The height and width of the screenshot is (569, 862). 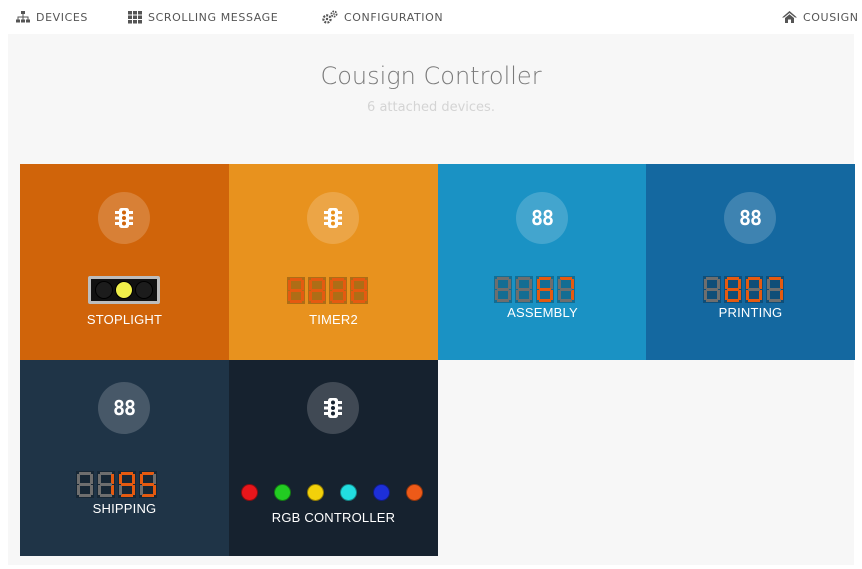 What do you see at coordinates (135, 16) in the screenshot?
I see `grid-icon` at bounding box center [135, 16].